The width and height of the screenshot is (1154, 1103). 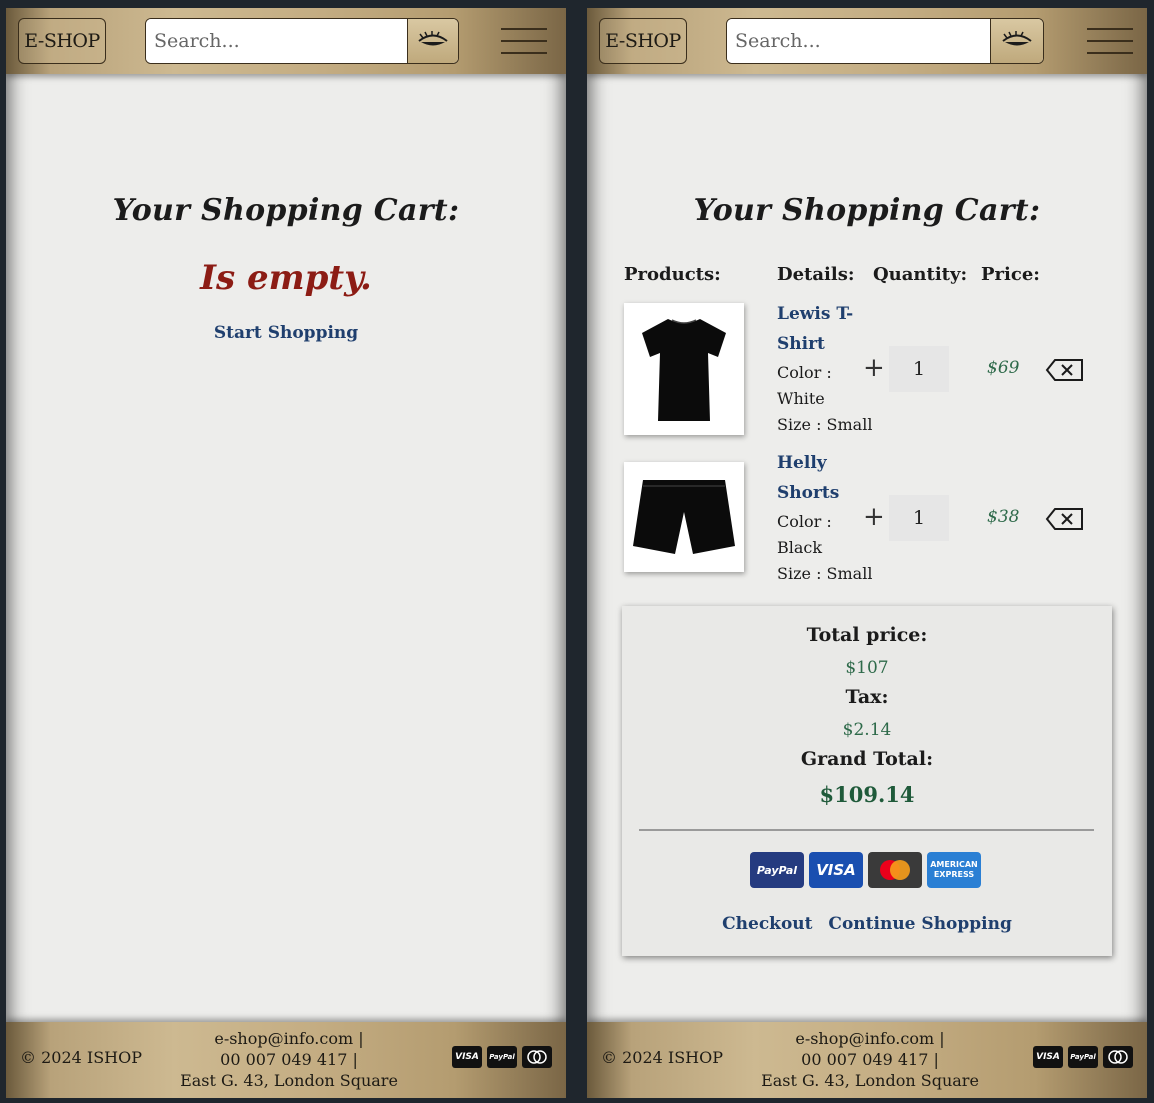 I want to click on shorts-icon, so click(x=684, y=517).